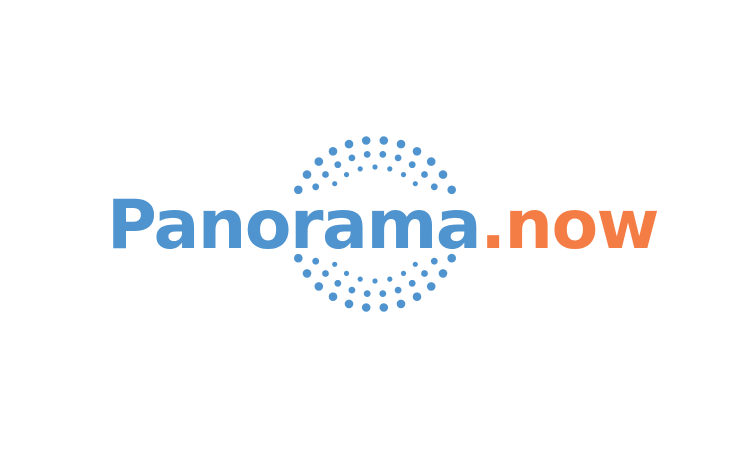 Image resolution: width=750 pixels, height=450 pixels. I want to click on logo-name-text: Panorama, so click(294, 225).